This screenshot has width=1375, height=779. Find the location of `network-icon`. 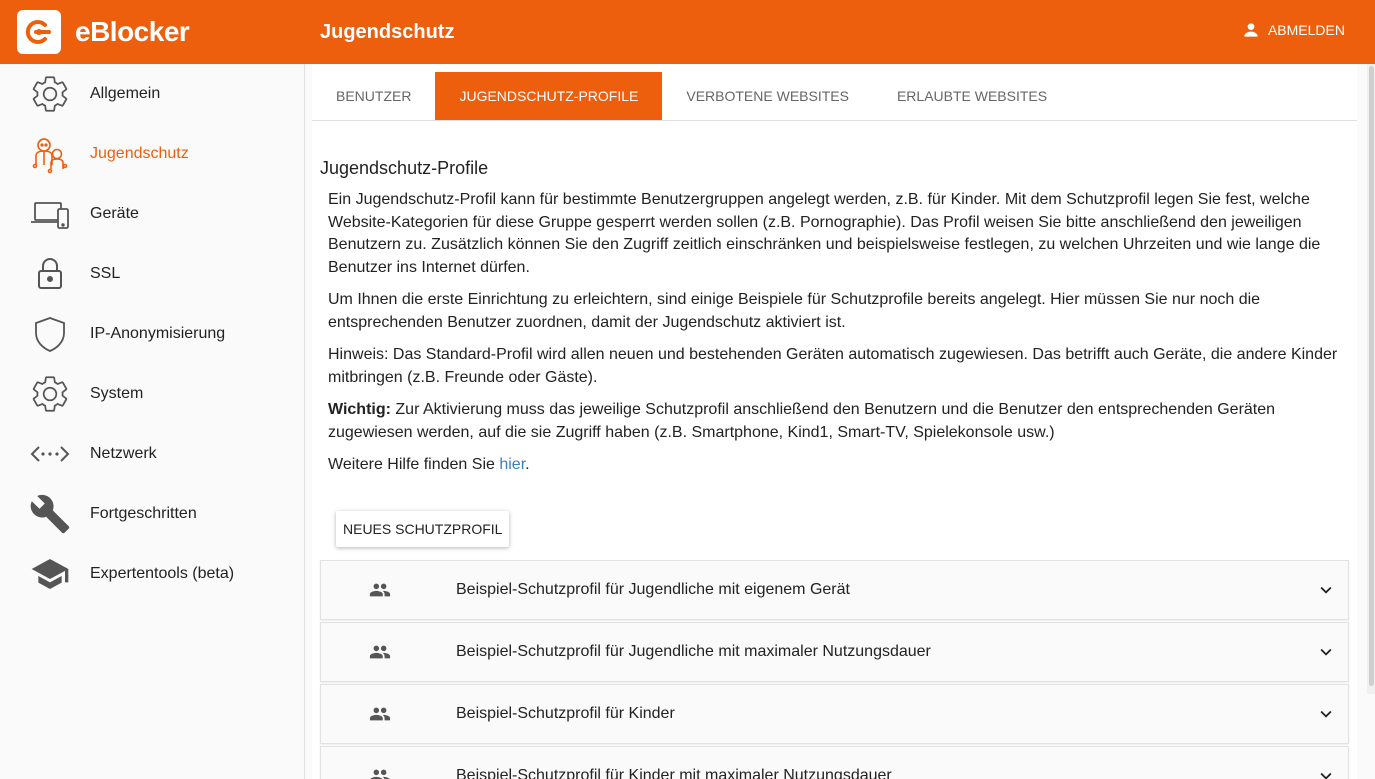

network-icon is located at coordinates (50, 454).